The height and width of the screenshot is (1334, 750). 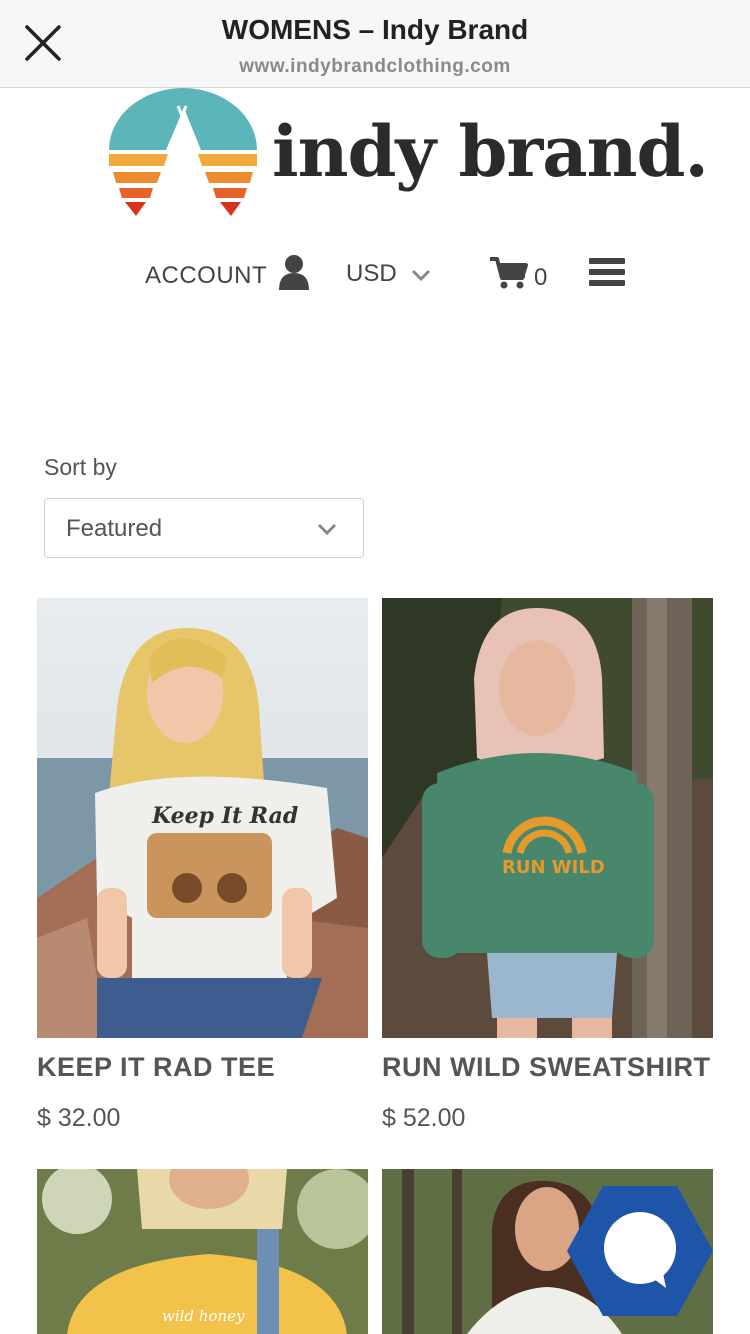 I want to click on hamburger-menu-icon, so click(x=607, y=274).